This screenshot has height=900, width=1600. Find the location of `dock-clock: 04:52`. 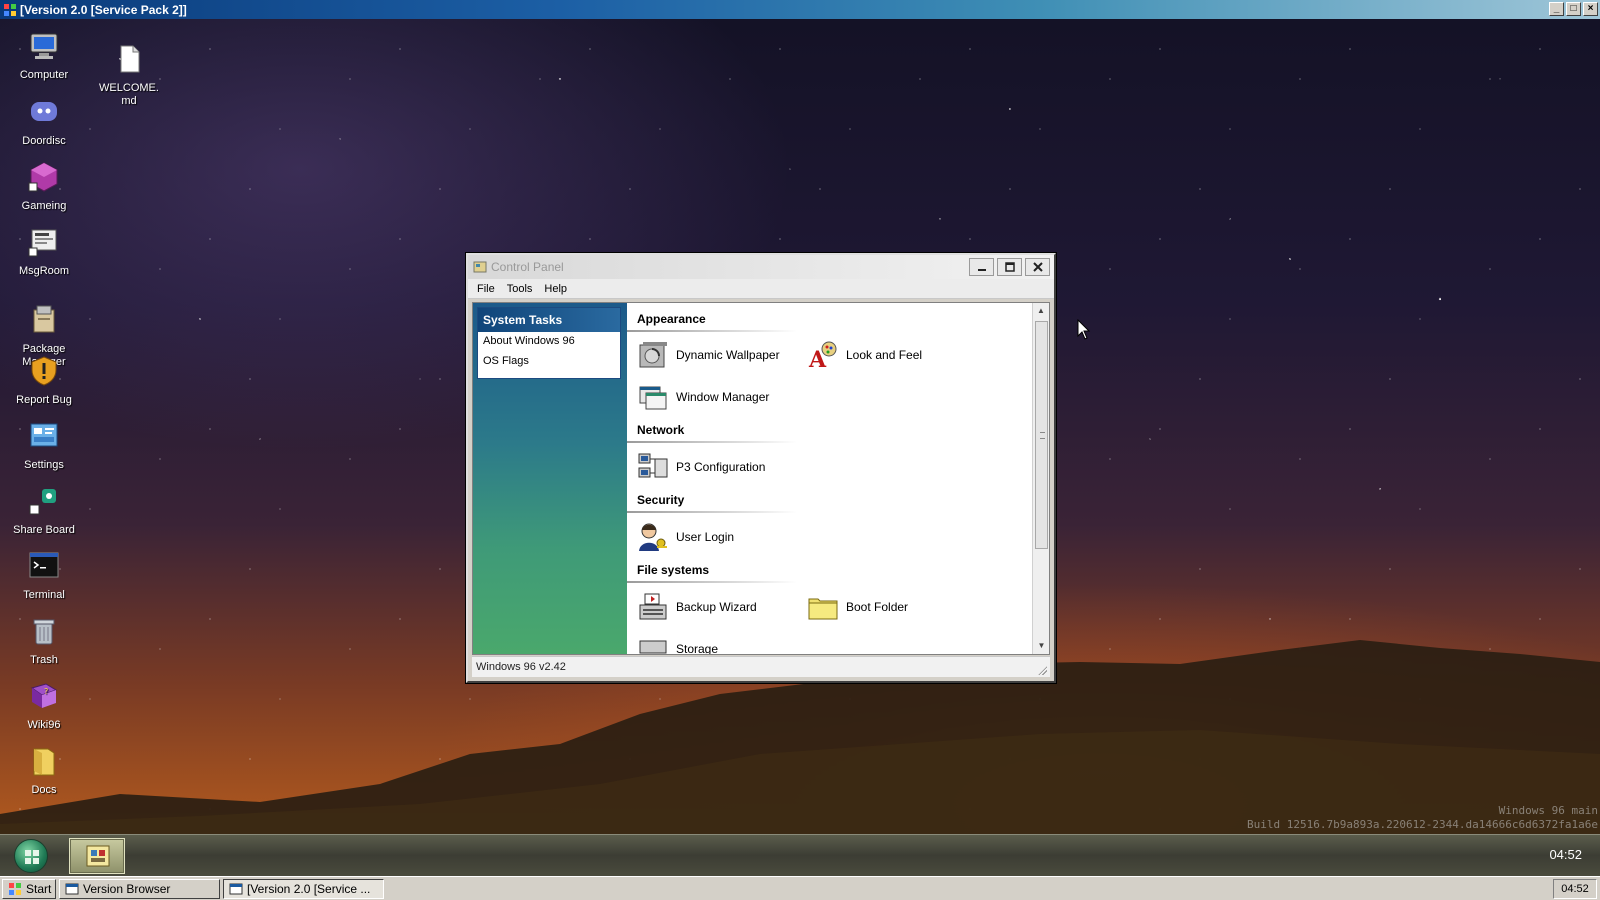

dock-clock: 04:52 is located at coordinates (1565, 854).